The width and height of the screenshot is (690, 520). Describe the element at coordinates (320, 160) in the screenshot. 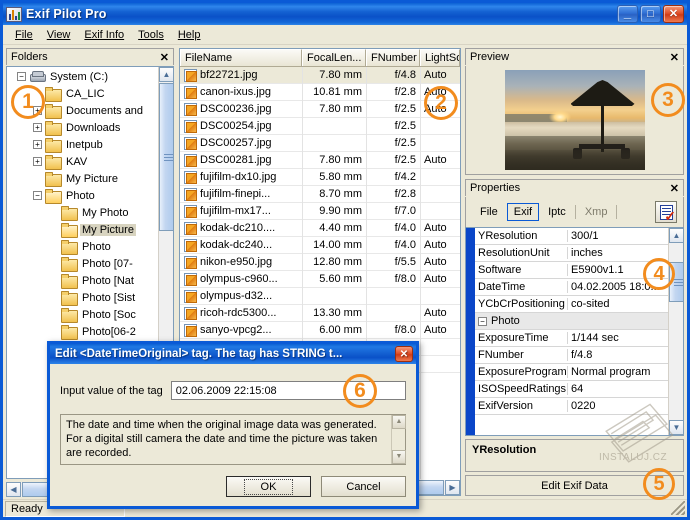

I see `table-row: DSC00281.jpg 7.80 mm f/2.5 Auto` at that location.